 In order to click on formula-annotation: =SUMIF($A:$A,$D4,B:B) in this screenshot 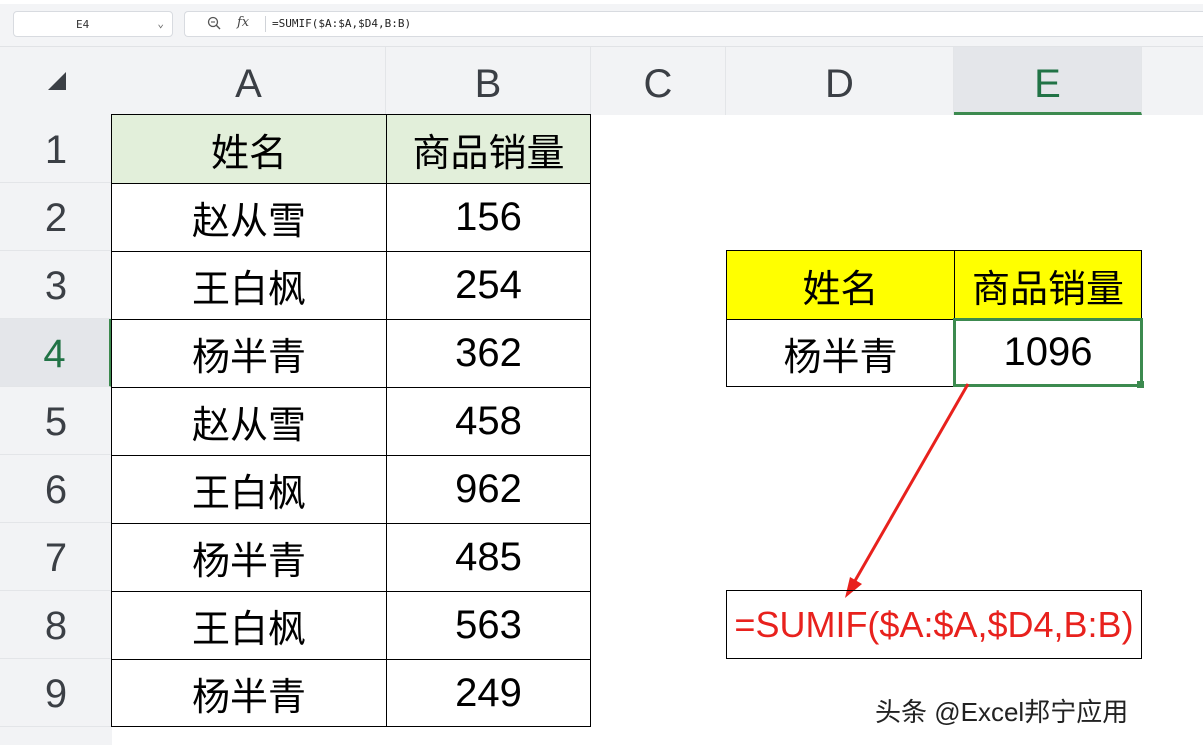, I will do `click(934, 624)`.